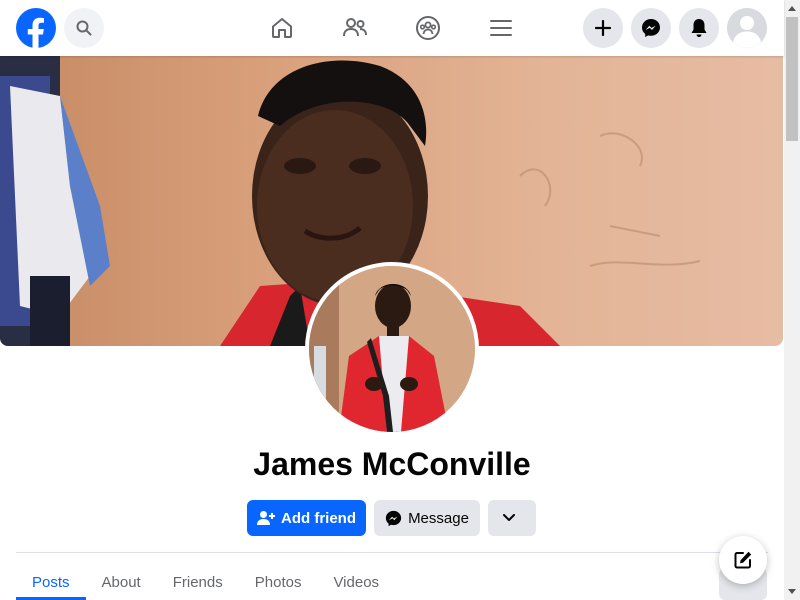 This screenshot has height=600, width=800. I want to click on nav-friends, so click(355, 28).